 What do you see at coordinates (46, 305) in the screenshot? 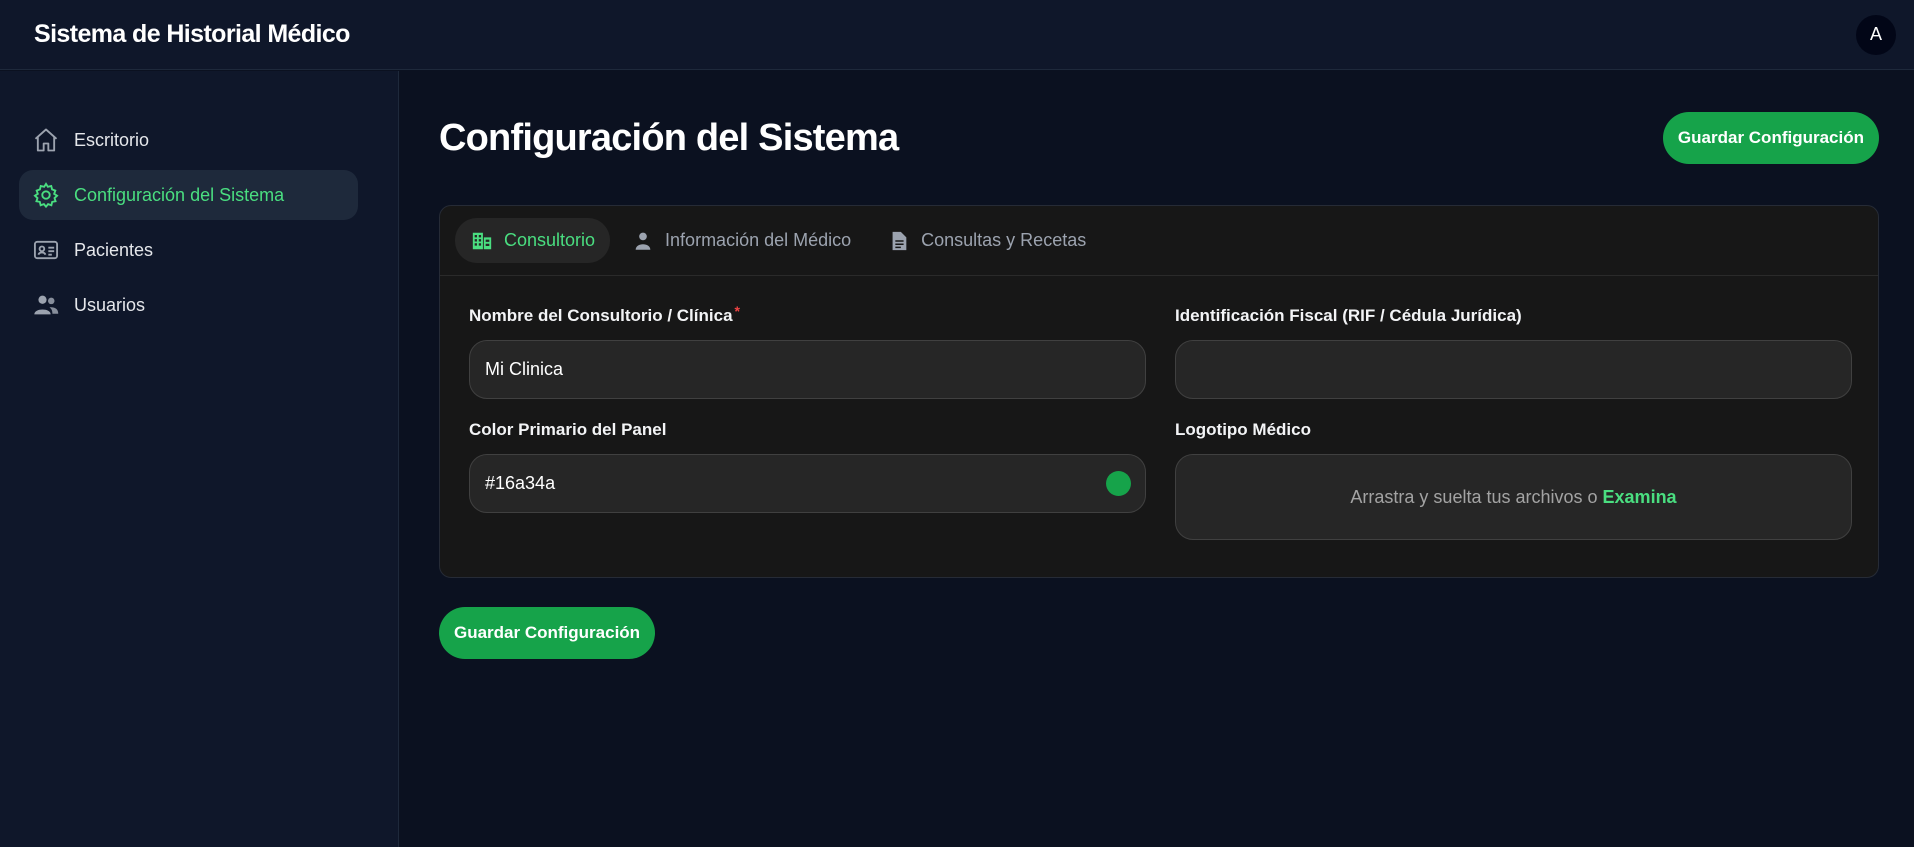
I see `users-icon` at bounding box center [46, 305].